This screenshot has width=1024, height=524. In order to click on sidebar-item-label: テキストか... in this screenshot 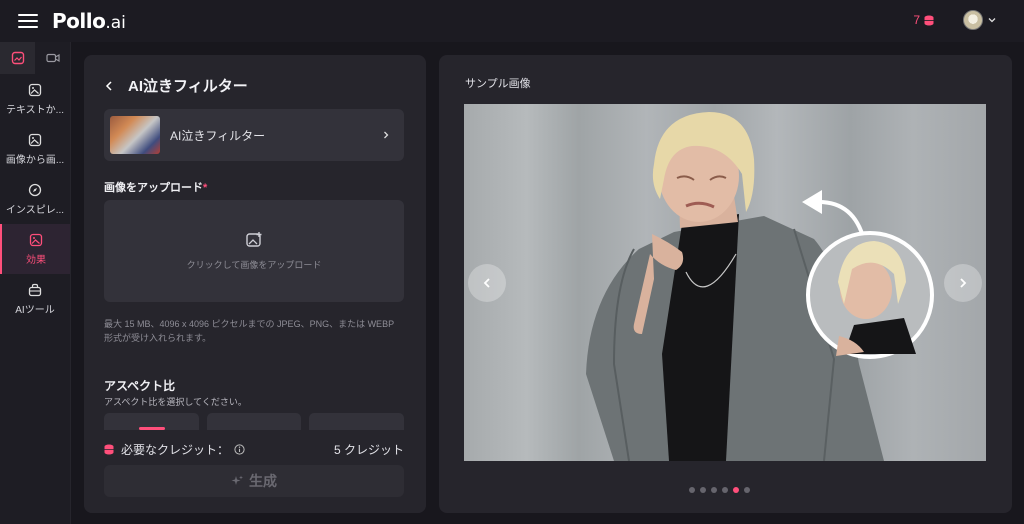, I will do `click(35, 110)`.